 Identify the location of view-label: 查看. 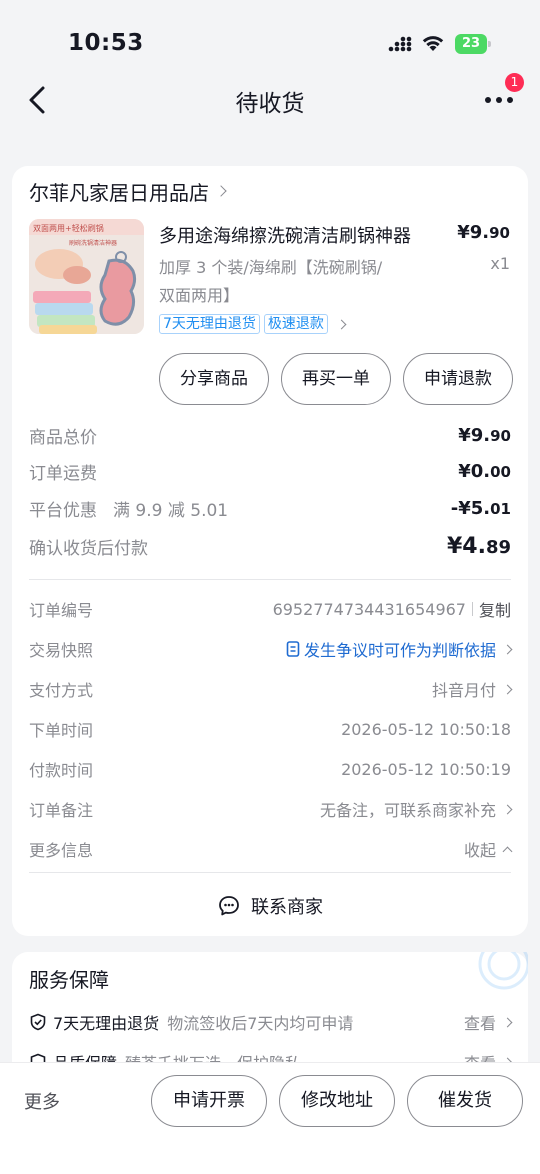
(479, 1023).